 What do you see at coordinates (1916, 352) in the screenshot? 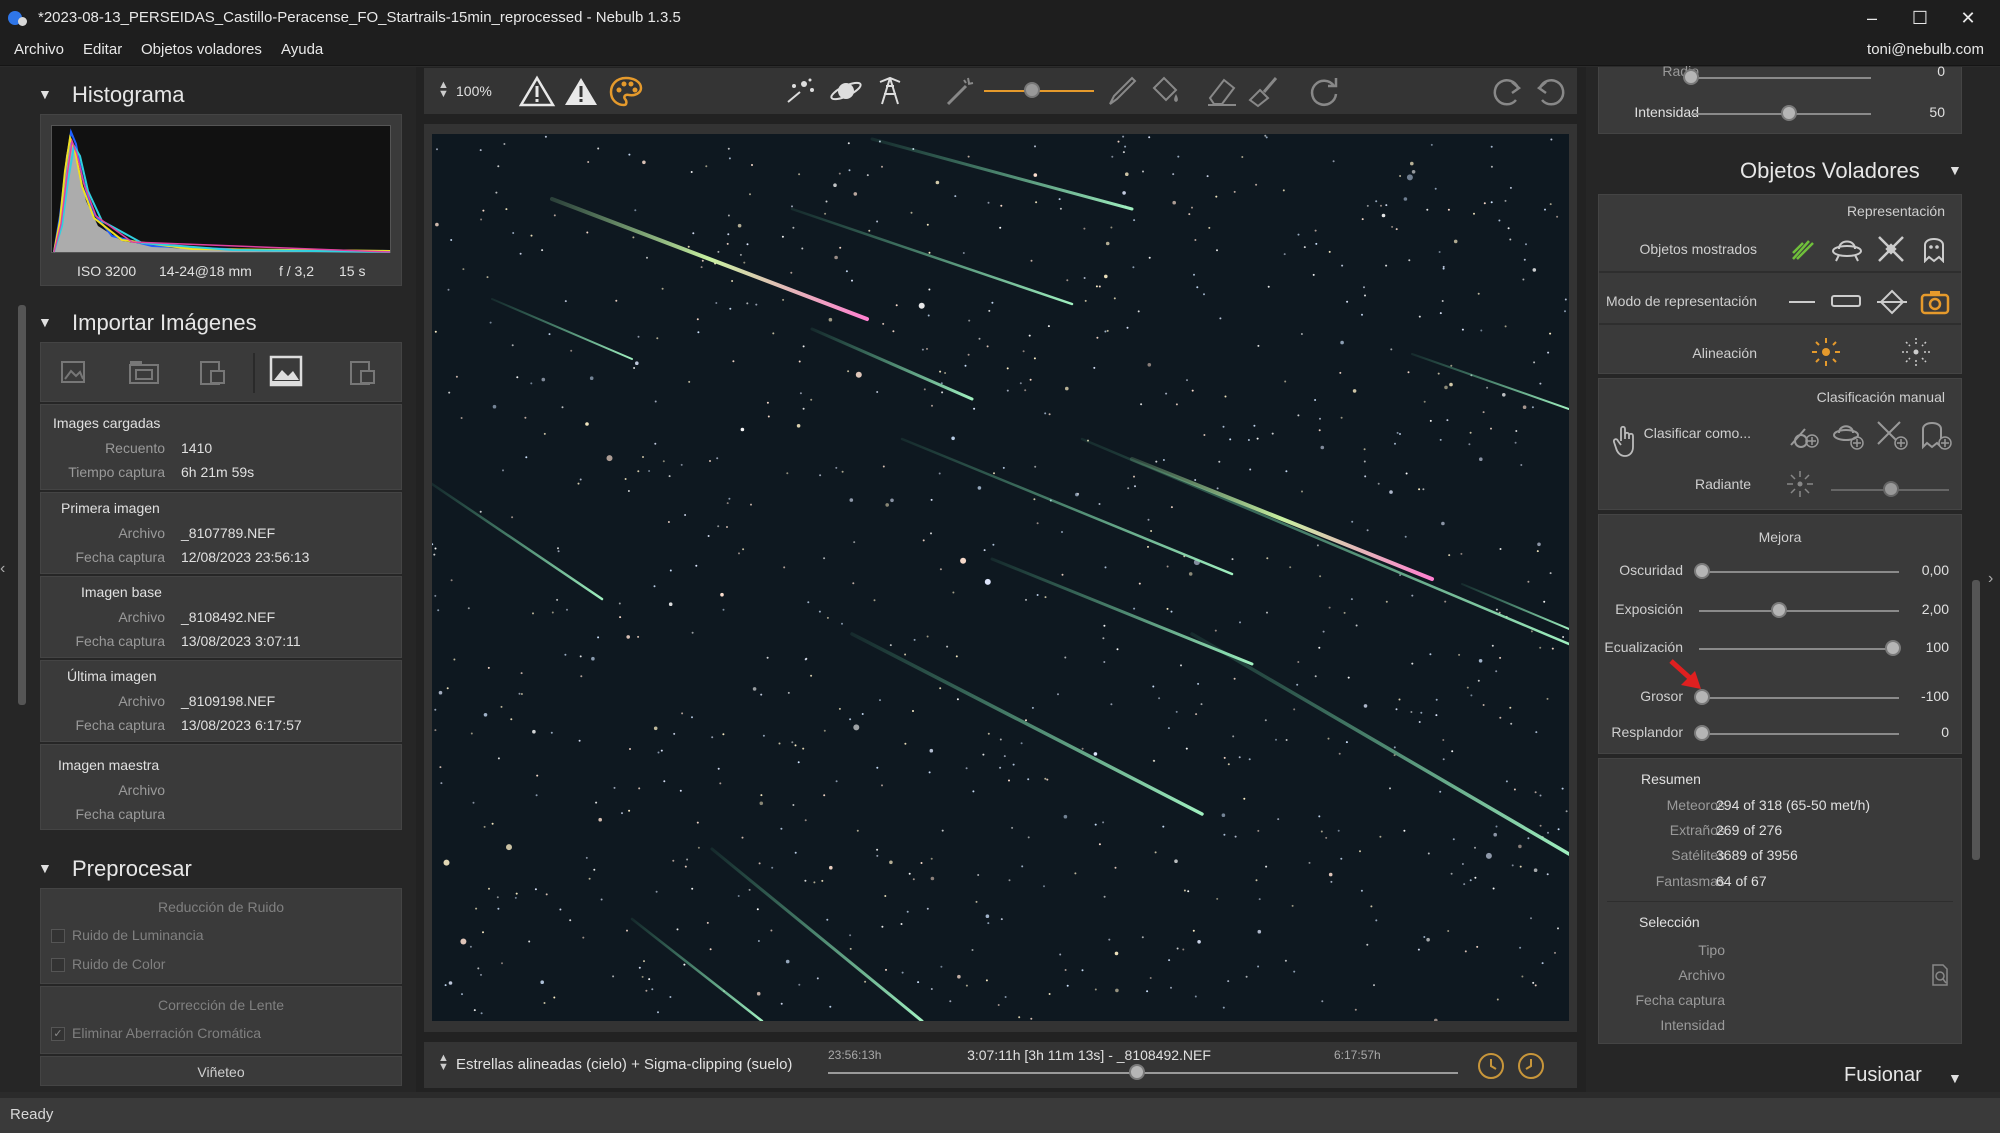
I see `align-radiant-icon` at bounding box center [1916, 352].